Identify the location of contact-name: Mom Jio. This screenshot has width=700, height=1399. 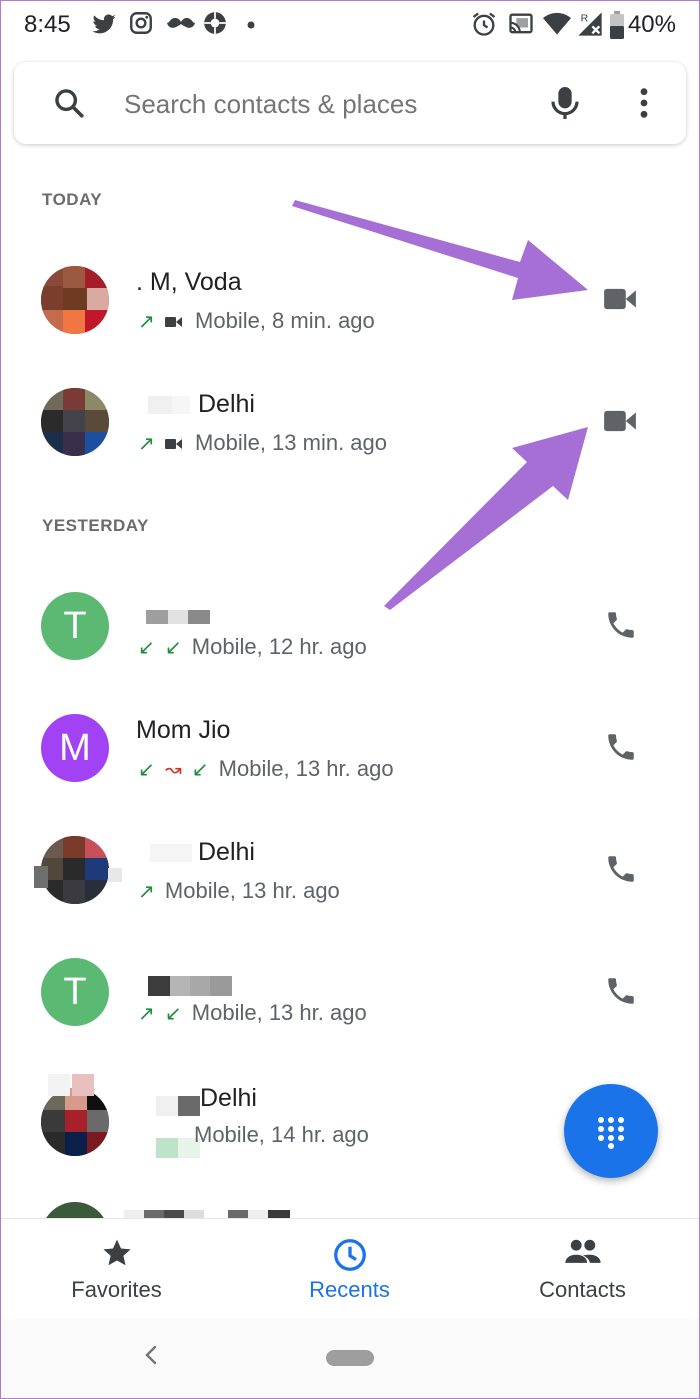
(183, 730).